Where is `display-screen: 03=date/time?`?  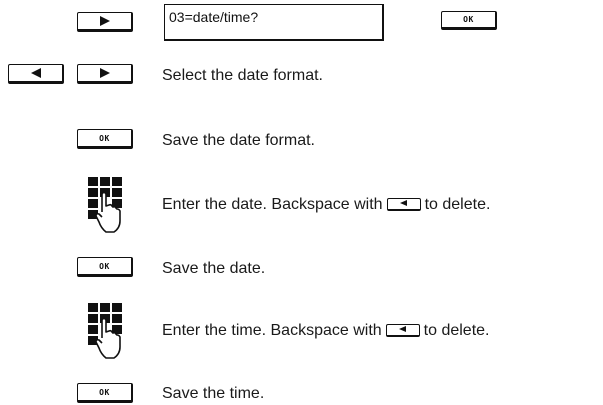
display-screen: 03=date/time? is located at coordinates (274, 22).